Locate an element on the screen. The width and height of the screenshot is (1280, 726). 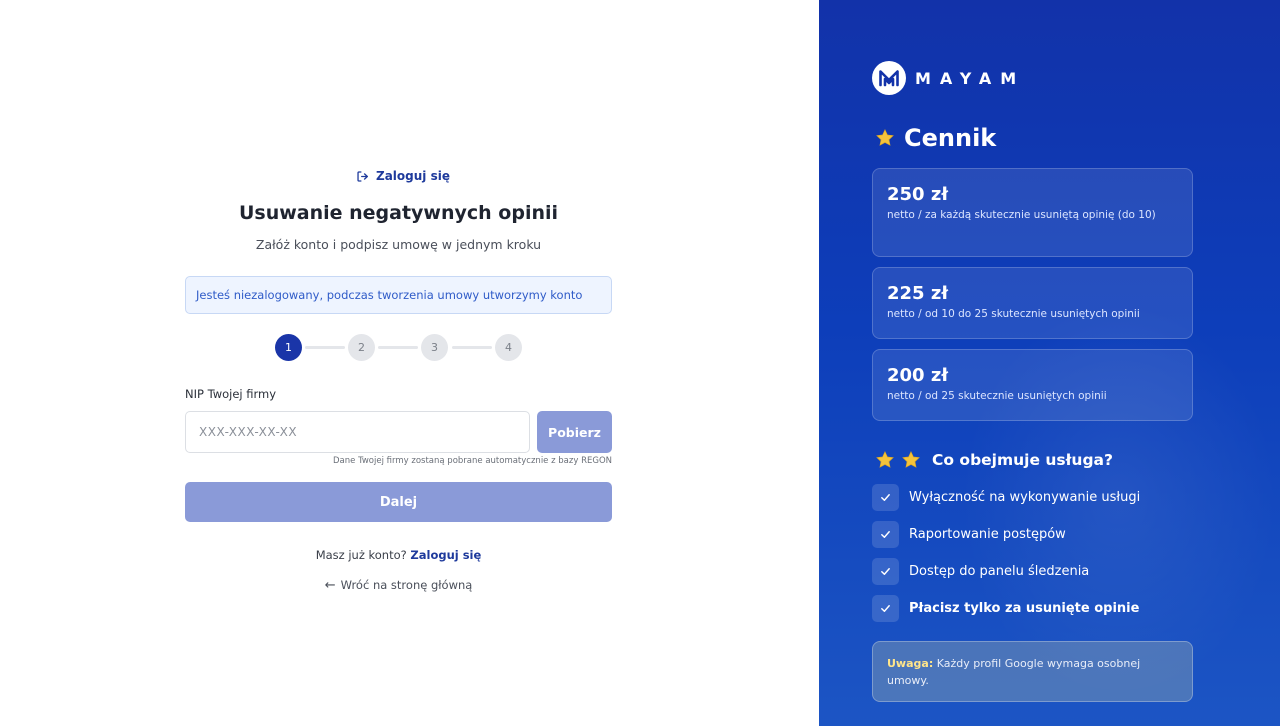
feature-item: Raportowanie postępów is located at coordinates (969, 534).